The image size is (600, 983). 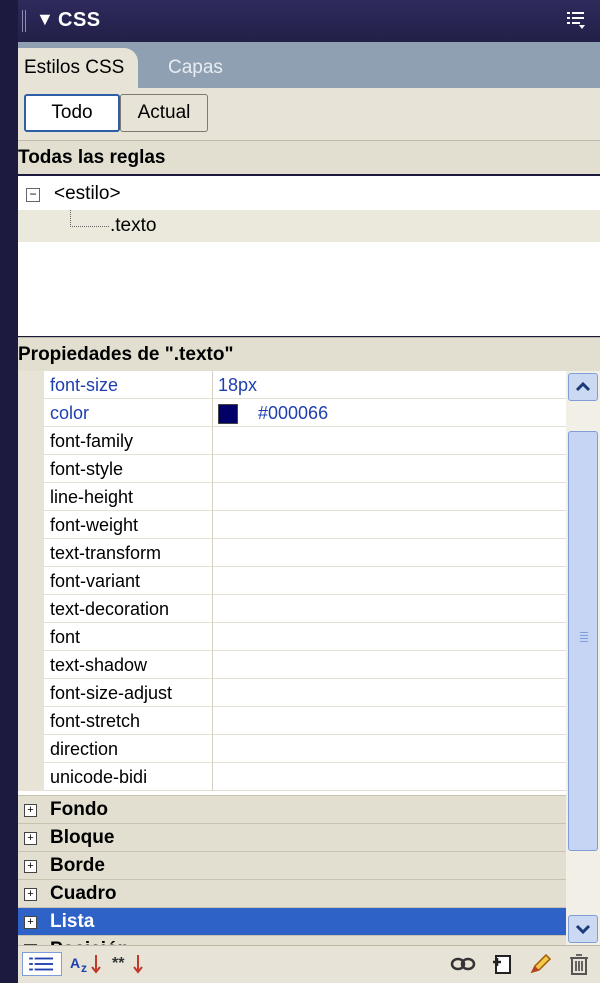 I want to click on category-borde: + Borde, so click(x=292, y=865).